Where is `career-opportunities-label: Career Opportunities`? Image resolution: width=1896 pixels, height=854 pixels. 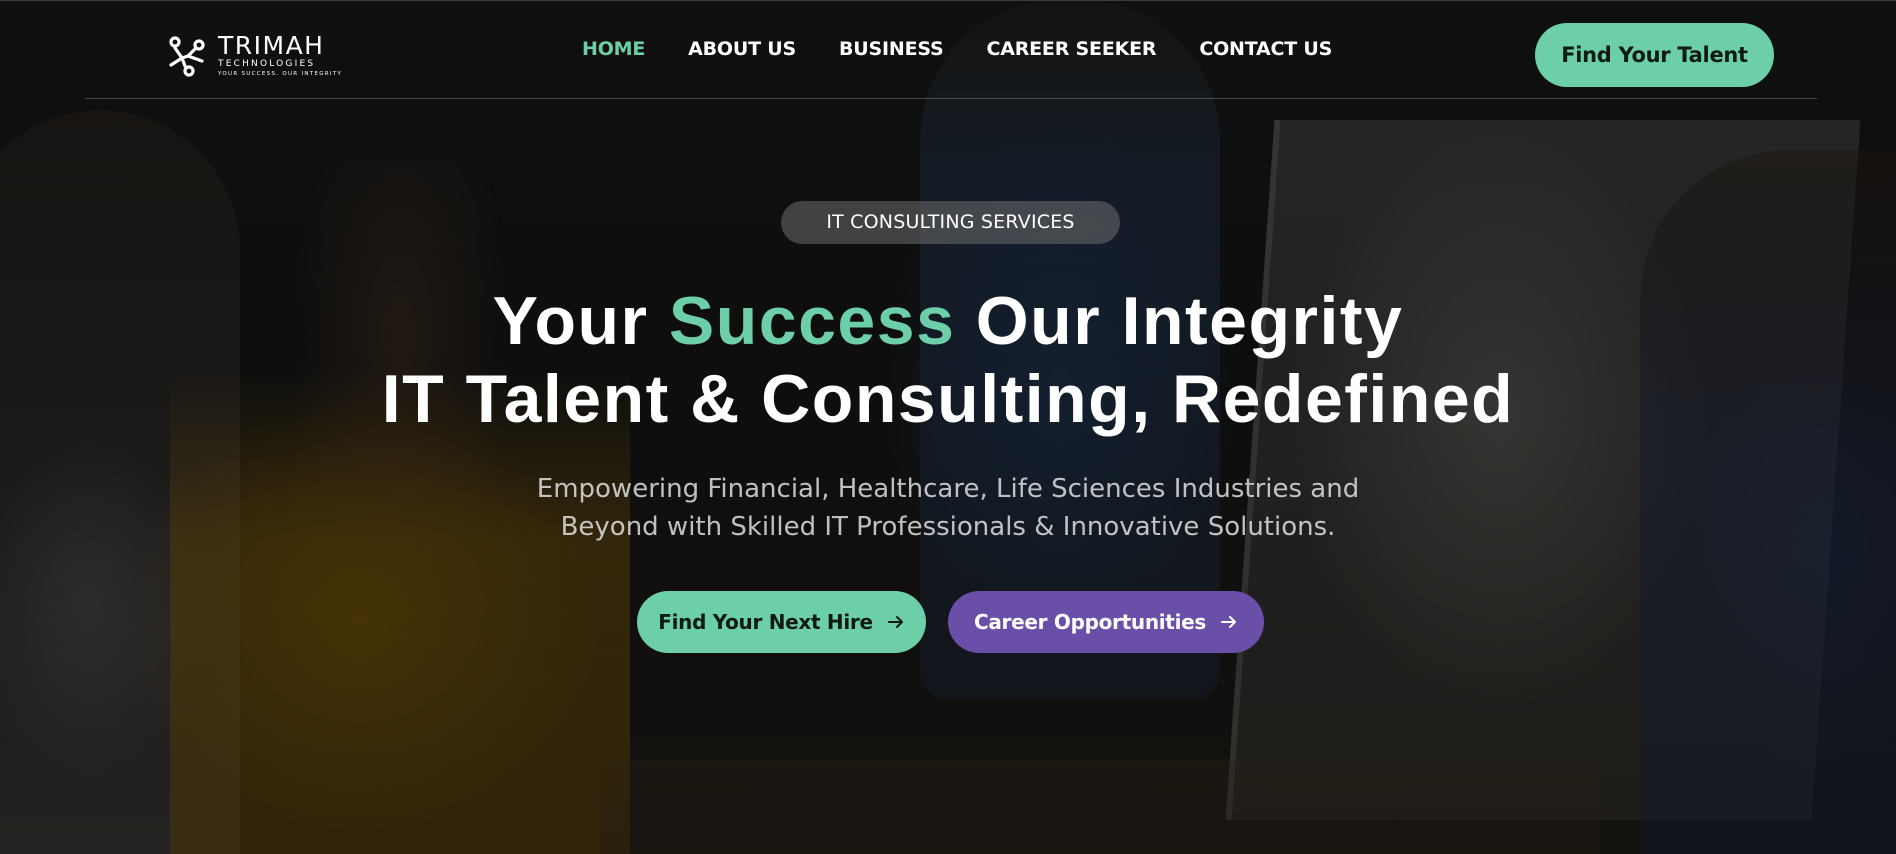 career-opportunities-label: Career Opportunities is located at coordinates (1089, 622).